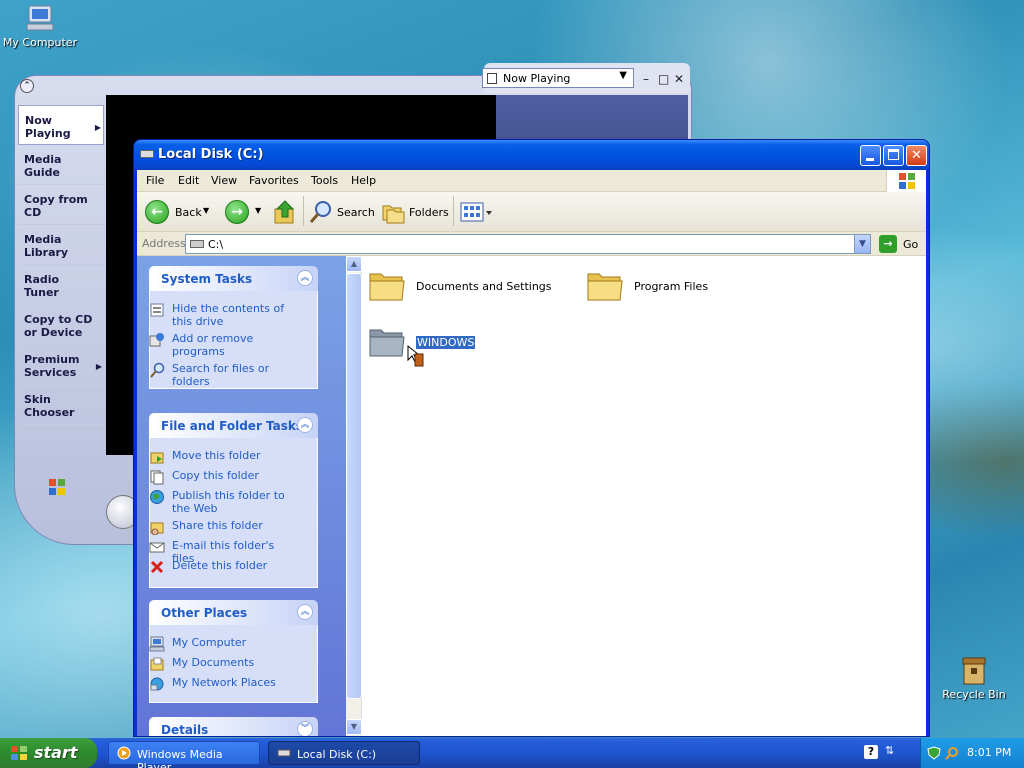 This screenshot has height=768, width=1024. Describe the element at coordinates (393, 214) in the screenshot. I see `folders-icon` at that location.